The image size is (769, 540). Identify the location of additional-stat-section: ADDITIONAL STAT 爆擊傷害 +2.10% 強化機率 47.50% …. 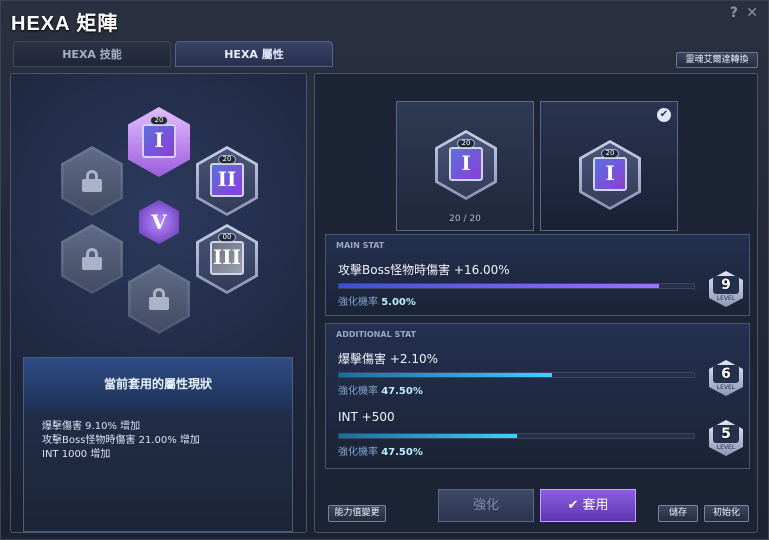
(537, 396).